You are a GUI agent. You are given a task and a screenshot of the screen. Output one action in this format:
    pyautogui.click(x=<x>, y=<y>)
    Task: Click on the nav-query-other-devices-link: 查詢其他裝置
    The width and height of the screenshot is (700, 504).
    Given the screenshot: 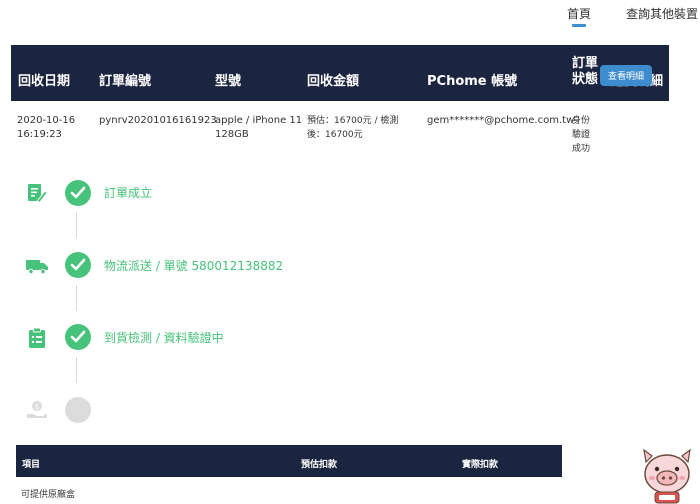 What is the action you would take?
    pyautogui.click(x=662, y=13)
    